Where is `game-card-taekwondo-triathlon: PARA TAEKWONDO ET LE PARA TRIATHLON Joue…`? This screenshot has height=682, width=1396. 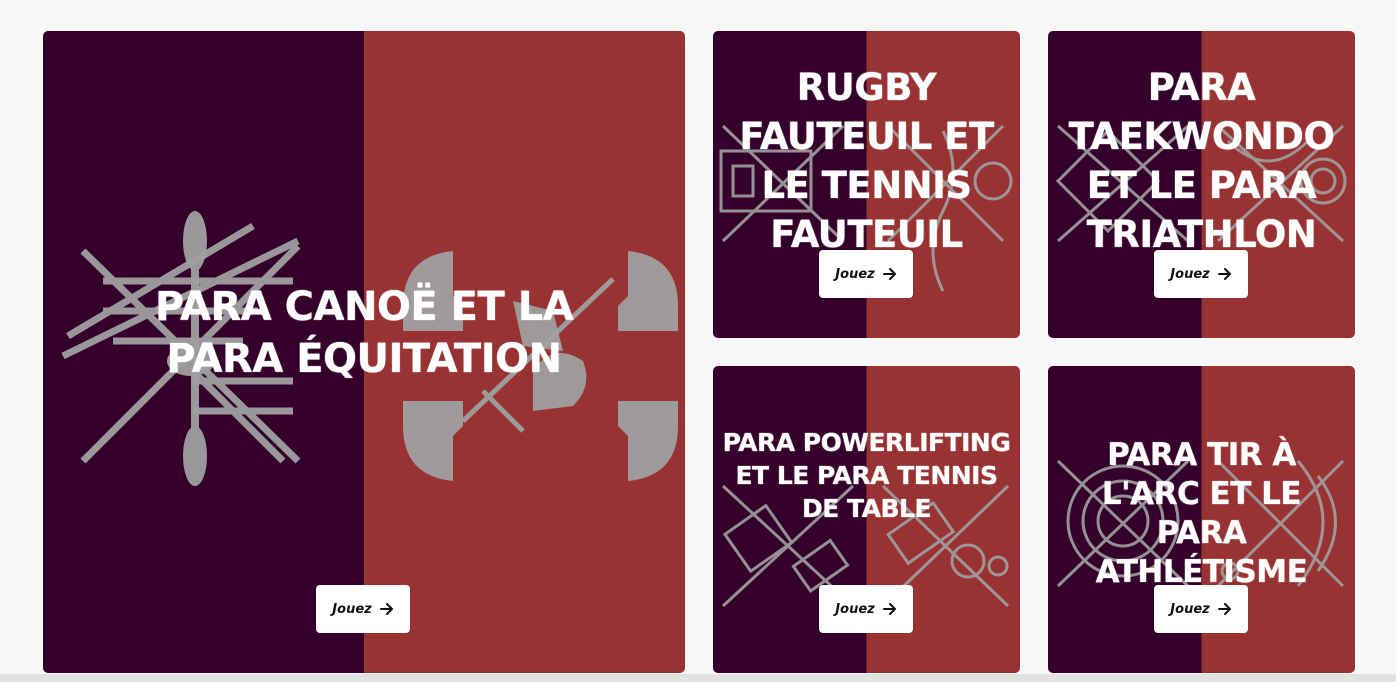
game-card-taekwondo-triathlon: PARA TAEKWONDO ET LE PARA TRIATHLON Joue… is located at coordinates (1201, 184).